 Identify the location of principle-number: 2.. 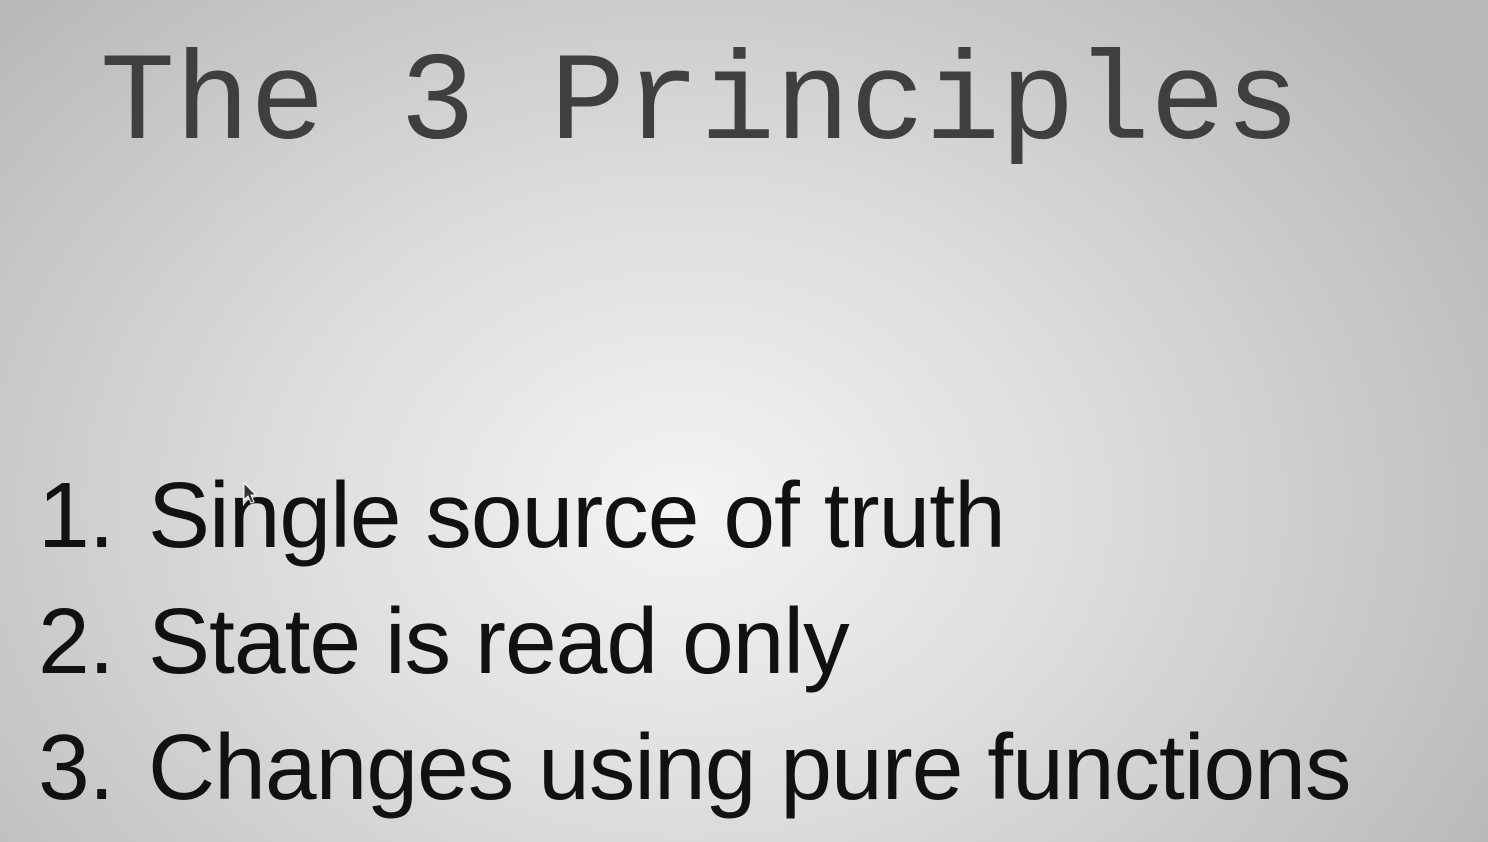
(76, 641).